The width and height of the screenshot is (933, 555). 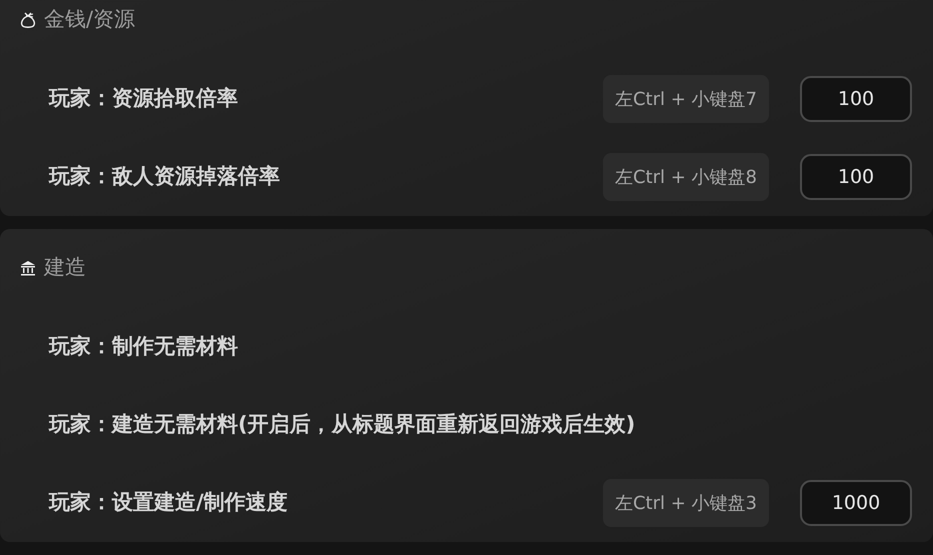 What do you see at coordinates (685, 99) in the screenshot?
I see `hotkey-chip: 左Ctrl + 小键盘7` at bounding box center [685, 99].